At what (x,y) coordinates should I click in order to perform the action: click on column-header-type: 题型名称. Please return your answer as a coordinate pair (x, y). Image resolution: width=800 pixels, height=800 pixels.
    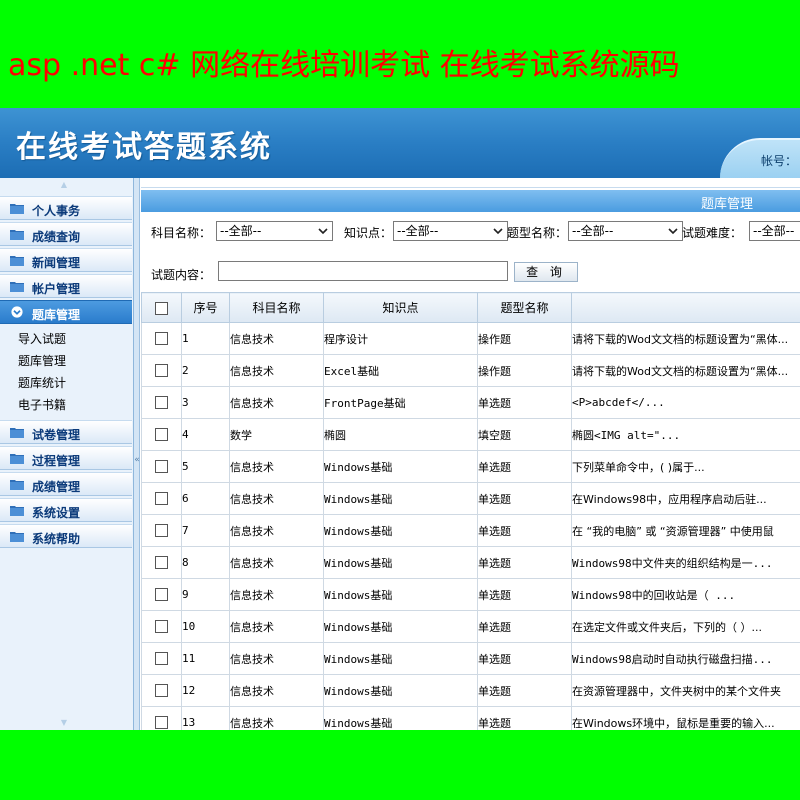
    Looking at the image, I should click on (524, 307).